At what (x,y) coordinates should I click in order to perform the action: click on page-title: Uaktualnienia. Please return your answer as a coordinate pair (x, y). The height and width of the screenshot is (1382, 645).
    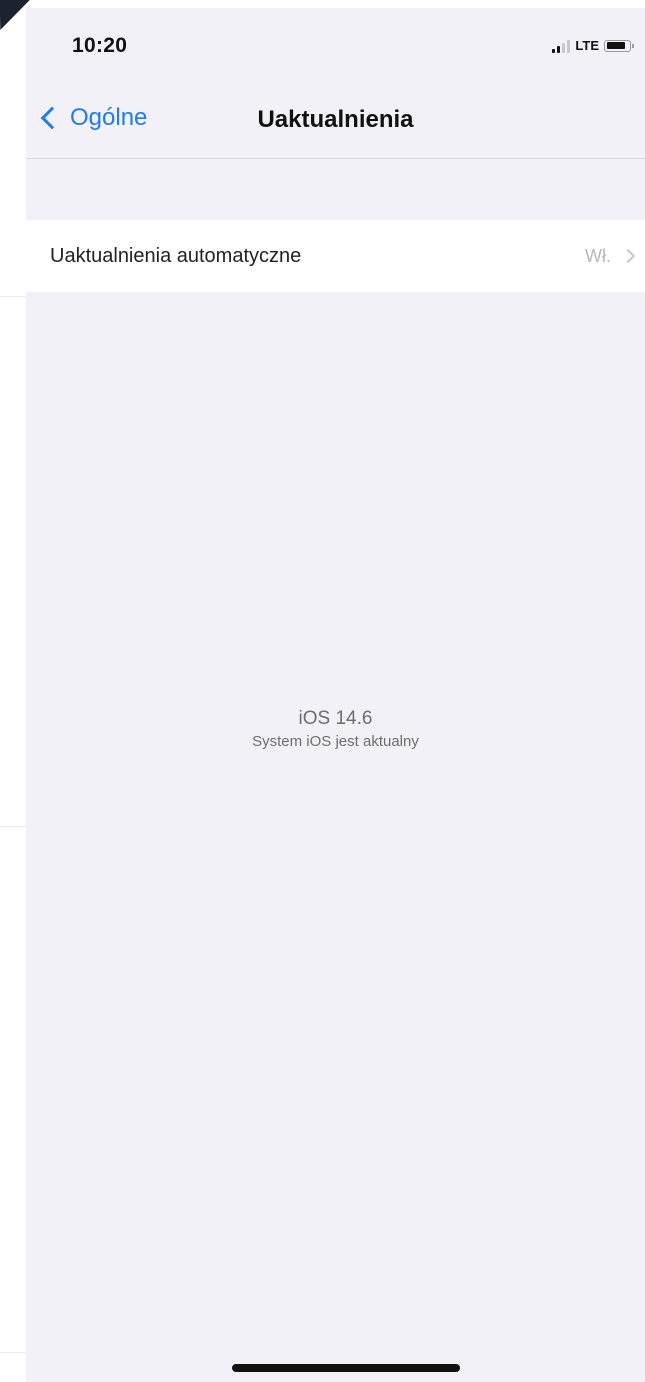
    Looking at the image, I should click on (335, 119).